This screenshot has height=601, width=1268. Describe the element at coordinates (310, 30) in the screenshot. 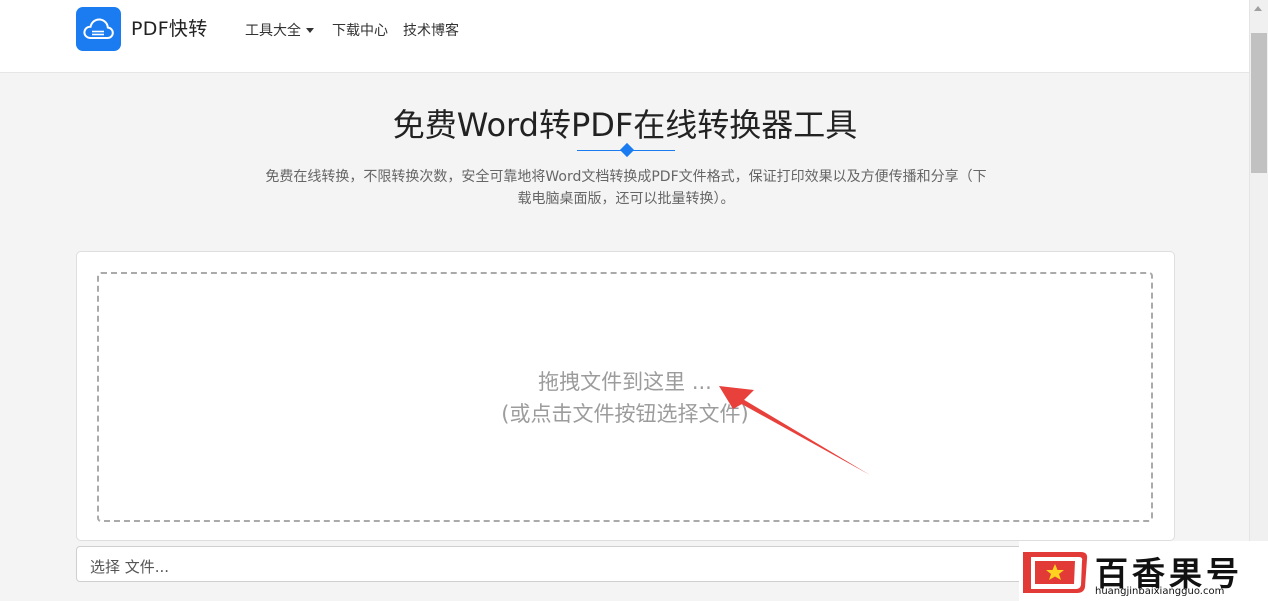

I see `caret-down-icon` at that location.